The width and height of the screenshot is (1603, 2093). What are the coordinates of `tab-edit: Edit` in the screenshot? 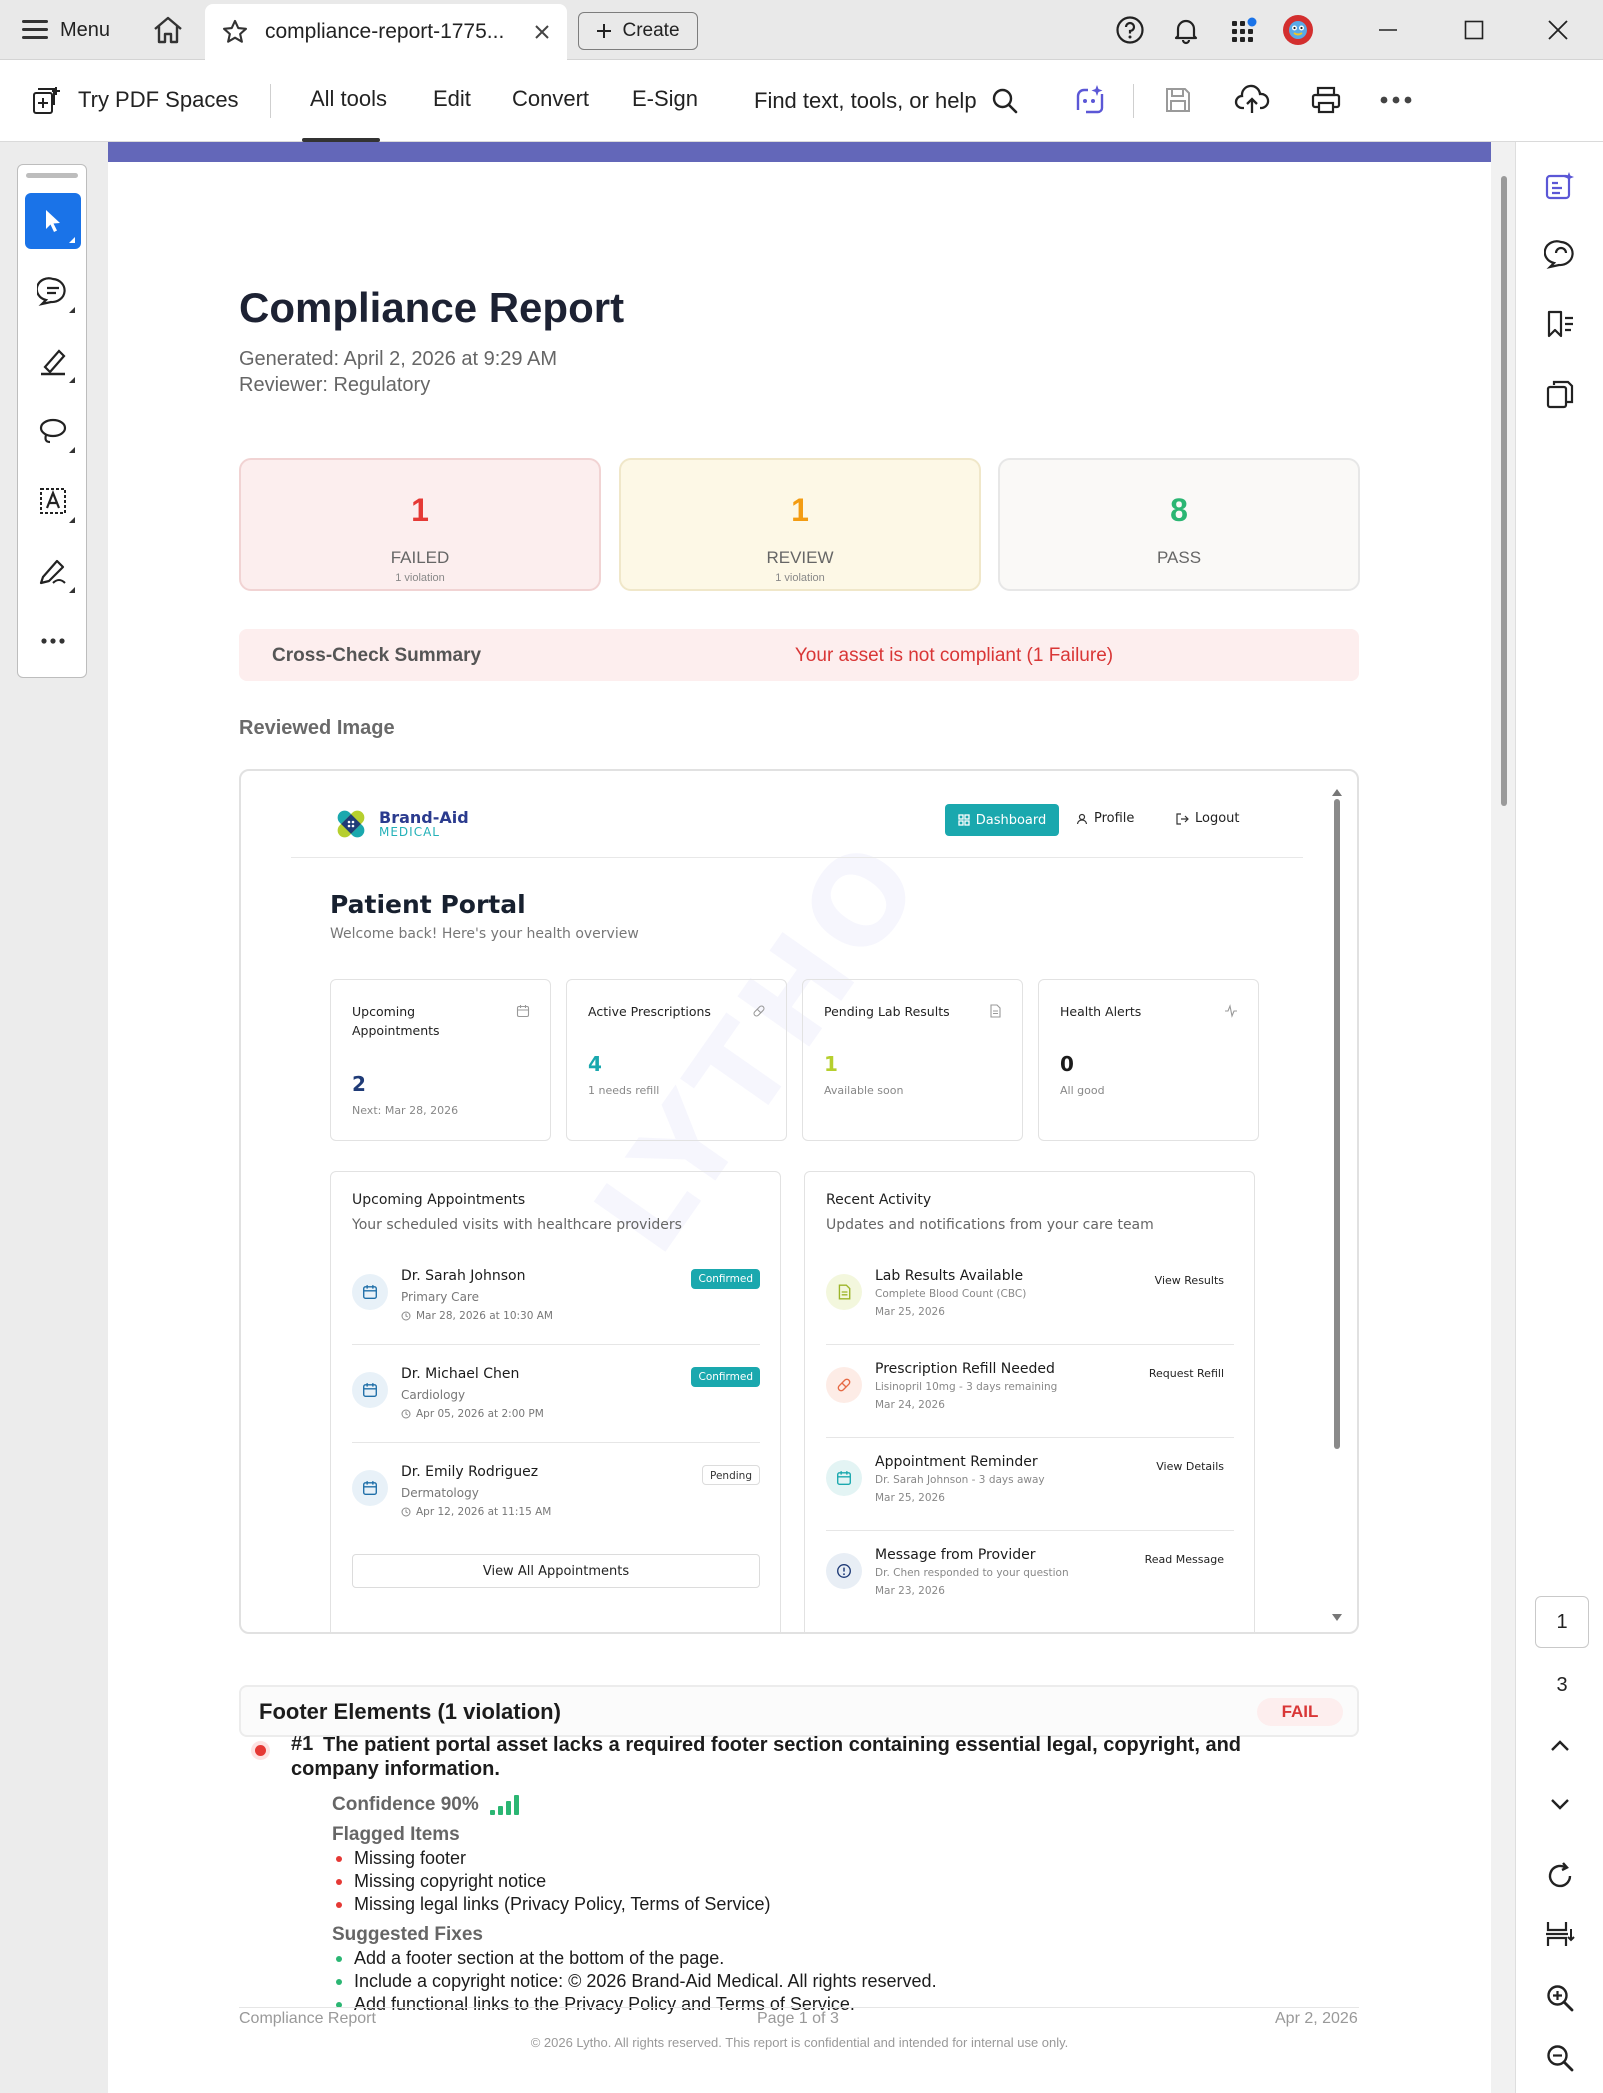 It's located at (452, 99).